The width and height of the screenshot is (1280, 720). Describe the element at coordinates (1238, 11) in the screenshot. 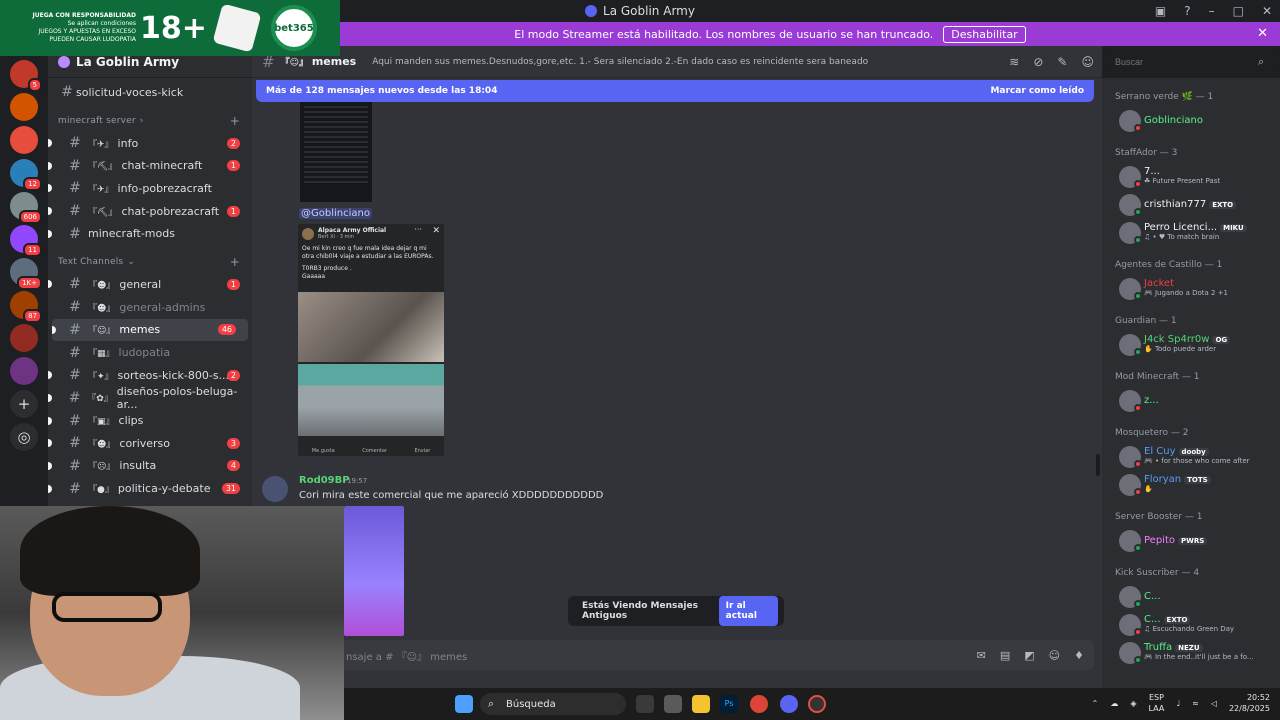

I see `maximize-button: □` at that location.